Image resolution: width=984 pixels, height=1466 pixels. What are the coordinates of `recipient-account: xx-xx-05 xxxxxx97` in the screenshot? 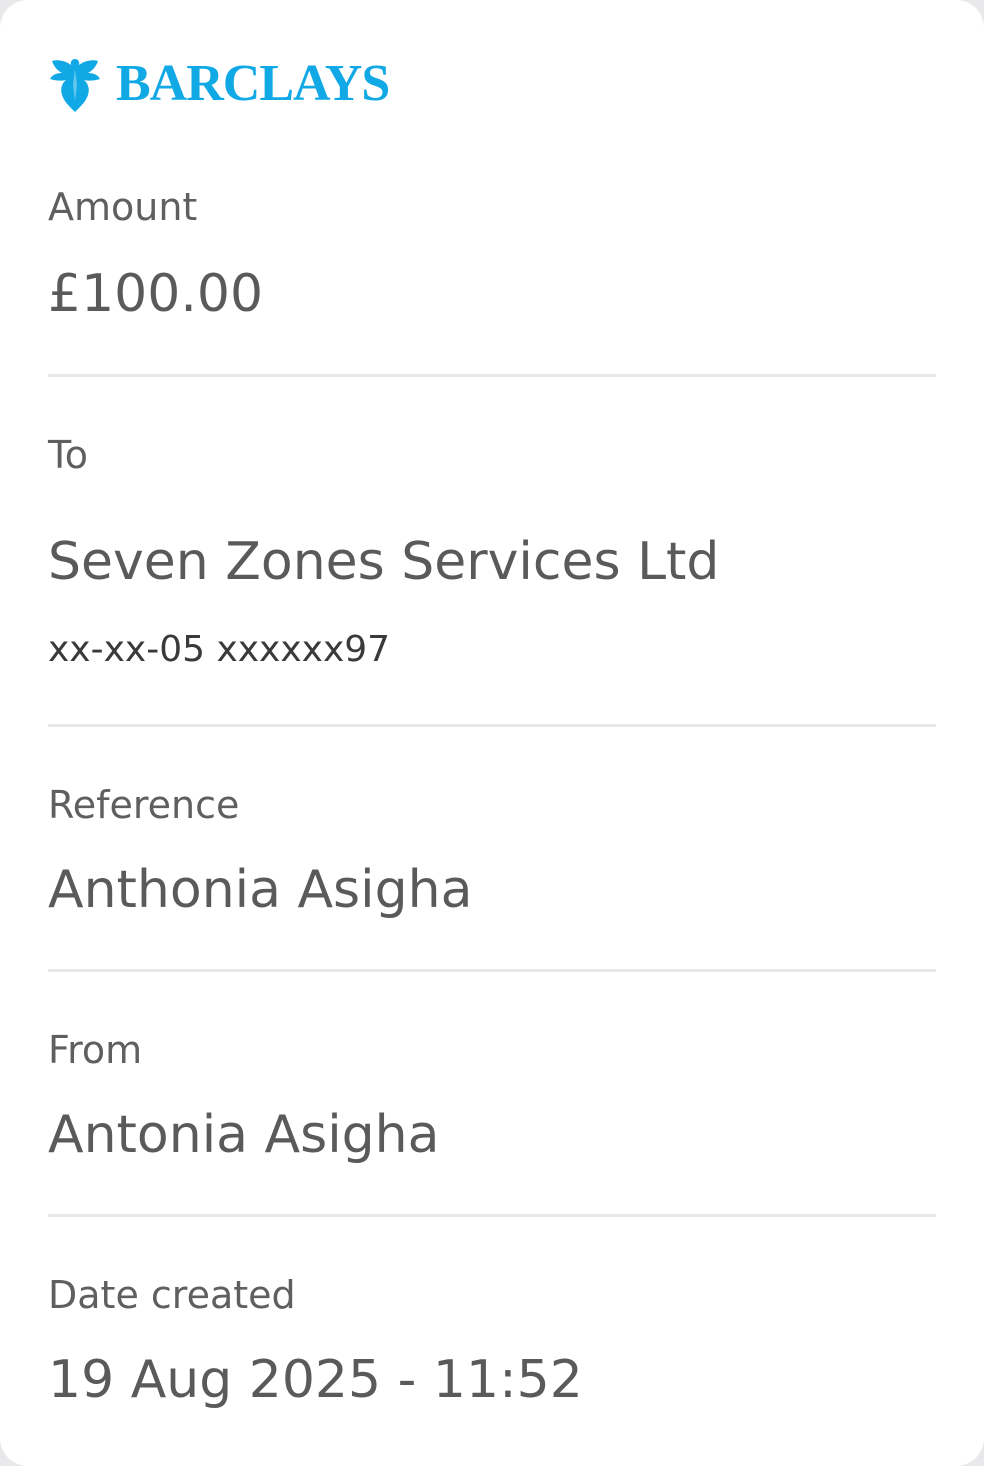 It's located at (219, 649).